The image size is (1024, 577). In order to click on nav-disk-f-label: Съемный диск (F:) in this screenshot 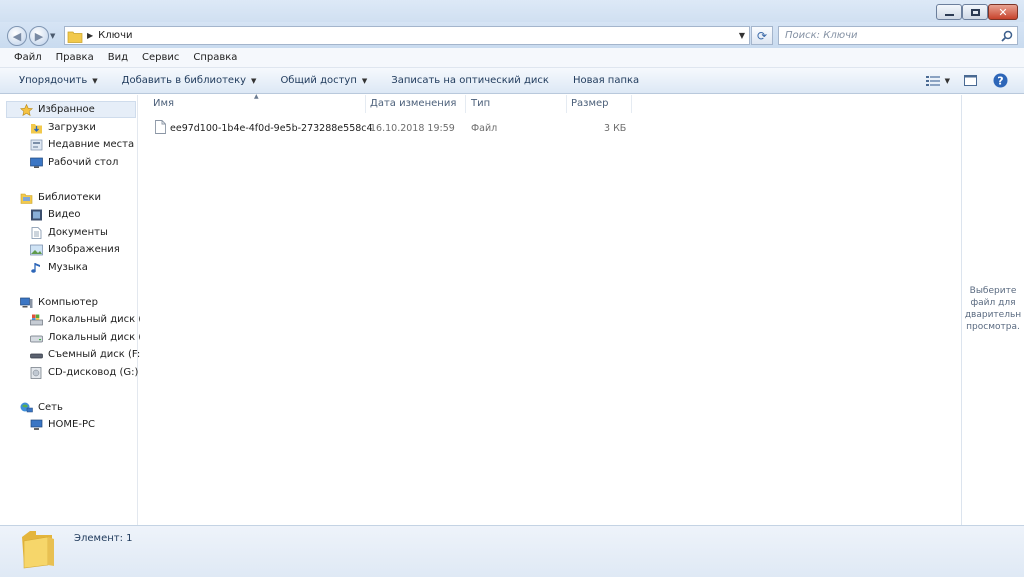, I will do `click(96, 354)`.